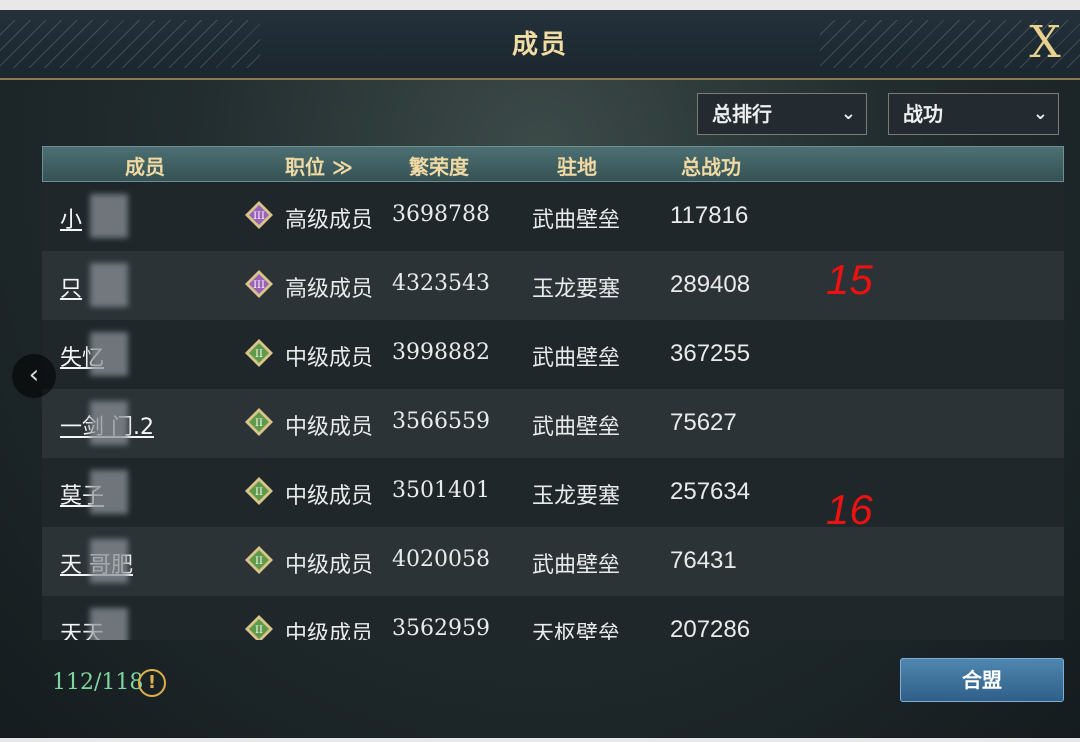  I want to click on header-position: 职位 ≫, so click(319, 165).